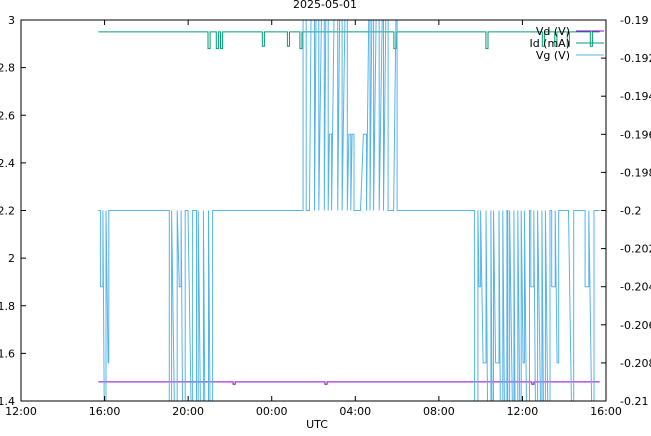  What do you see at coordinates (635, 325) in the screenshot?
I see `y-right-tick-label: -0.206` at bounding box center [635, 325].